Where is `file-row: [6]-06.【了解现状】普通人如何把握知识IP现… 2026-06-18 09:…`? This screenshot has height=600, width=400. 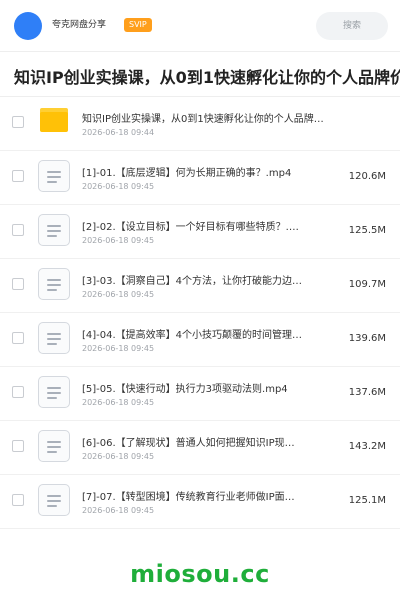
file-row: [6]-06.【了解现状】普通人如何把握知识IP现… 2026-06-18 09:… is located at coordinates (200, 448).